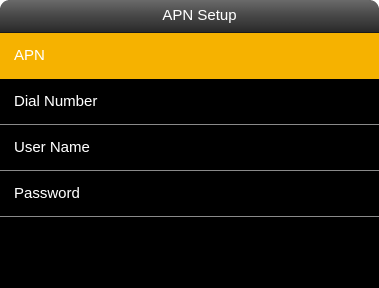  What do you see at coordinates (29, 55) in the screenshot?
I see `menu-item-label: APN` at bounding box center [29, 55].